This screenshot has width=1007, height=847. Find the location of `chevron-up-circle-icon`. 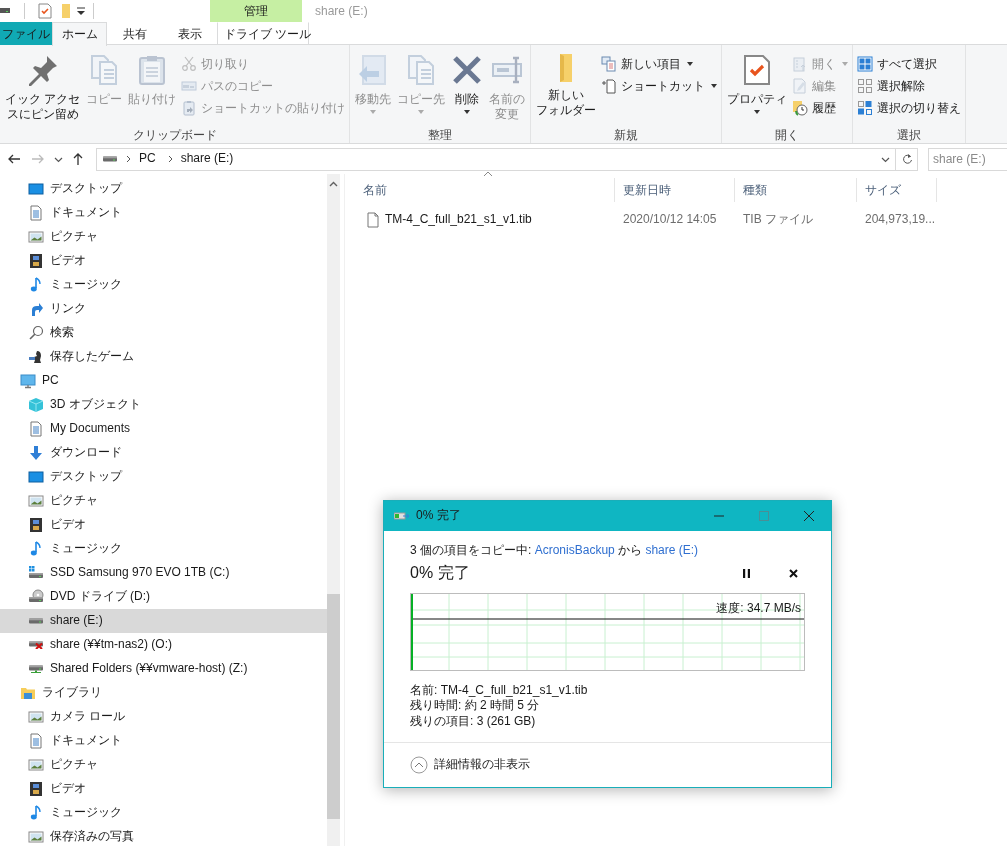

chevron-up-circle-icon is located at coordinates (419, 765).